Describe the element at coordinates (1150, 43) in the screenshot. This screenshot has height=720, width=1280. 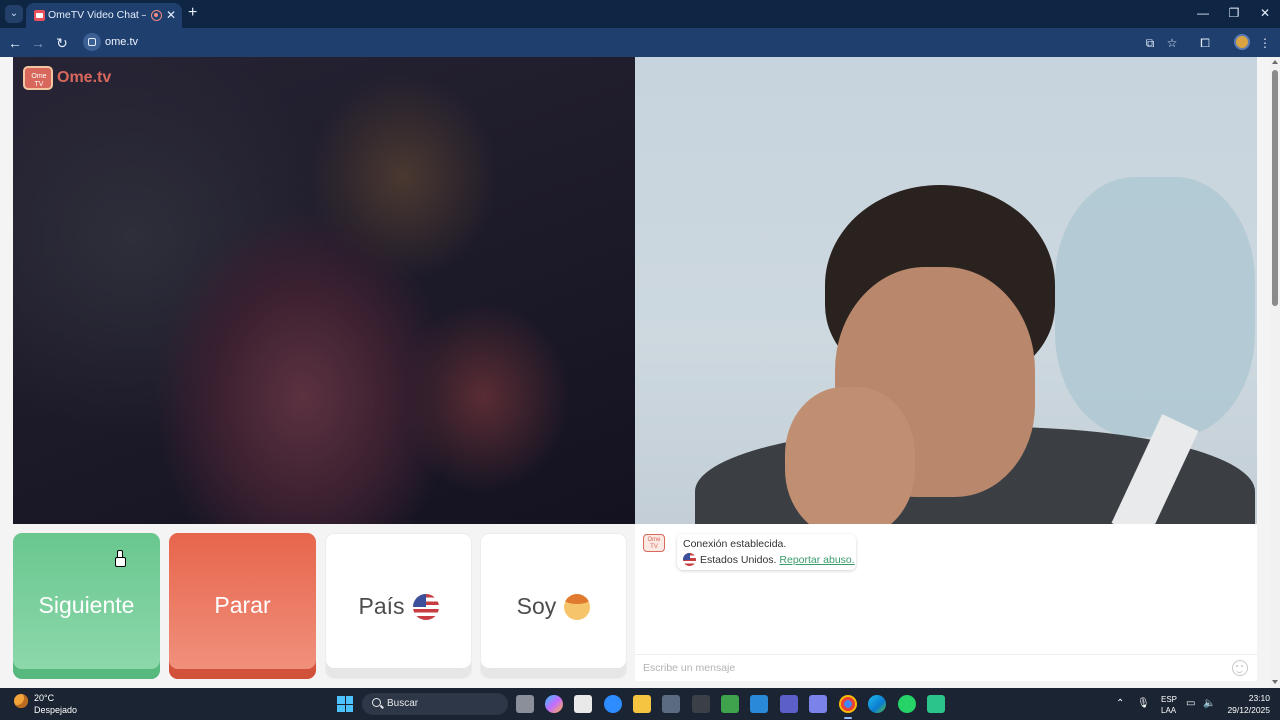
I see `cast-icon: ⧉` at that location.